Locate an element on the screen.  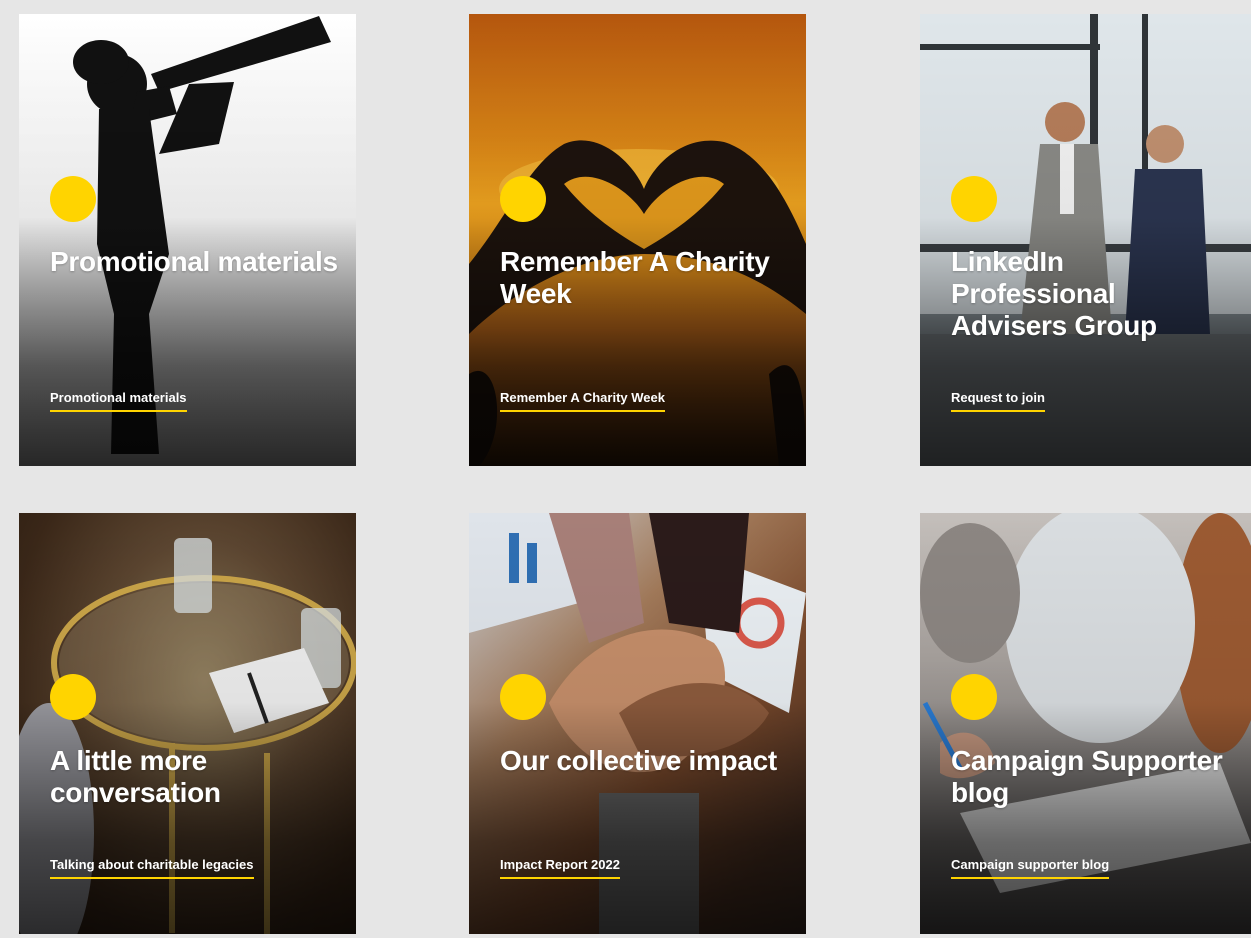
card-our-collective-impact: Our collective impact Impact Report 2022 is located at coordinates (637, 723).